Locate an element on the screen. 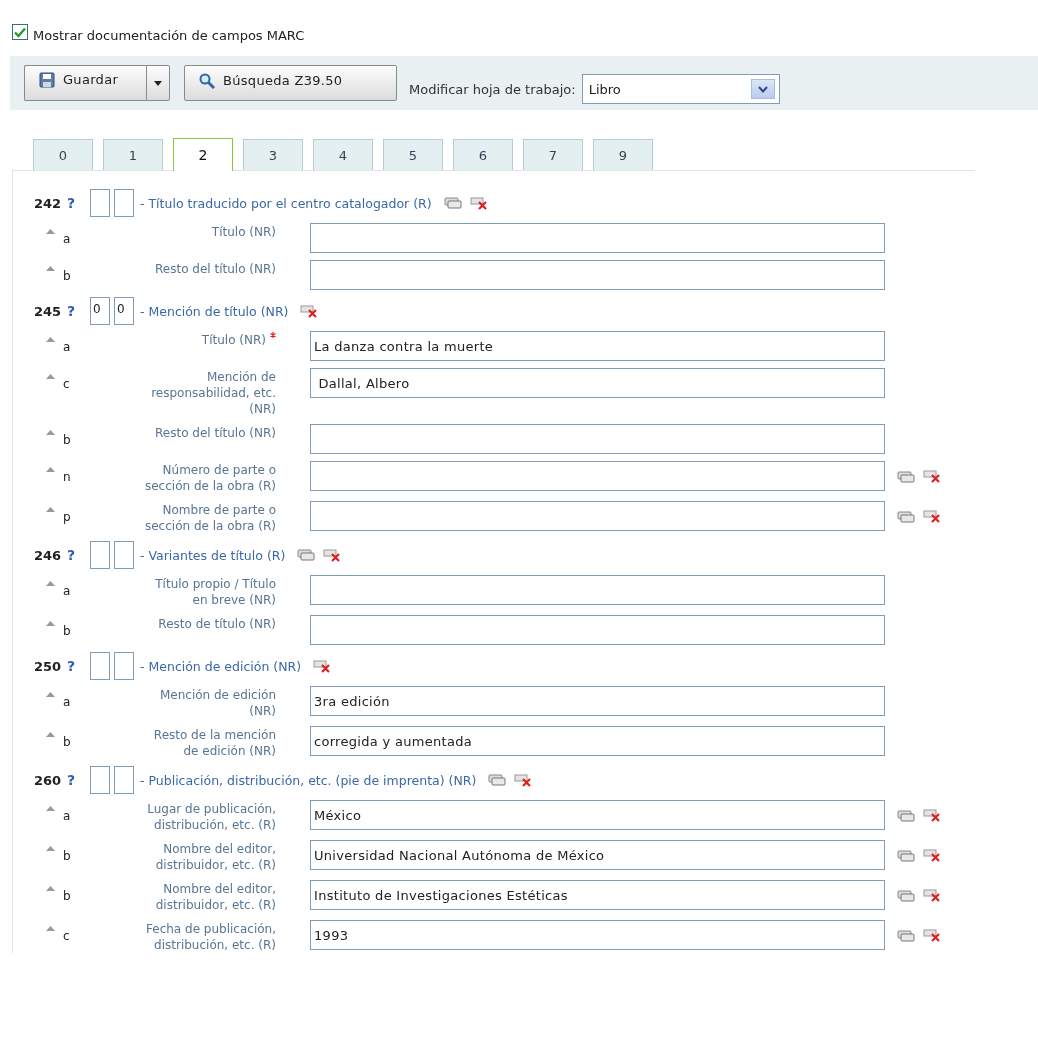  subfield-label: Resto de la mención de edición (NR) is located at coordinates (214, 743).